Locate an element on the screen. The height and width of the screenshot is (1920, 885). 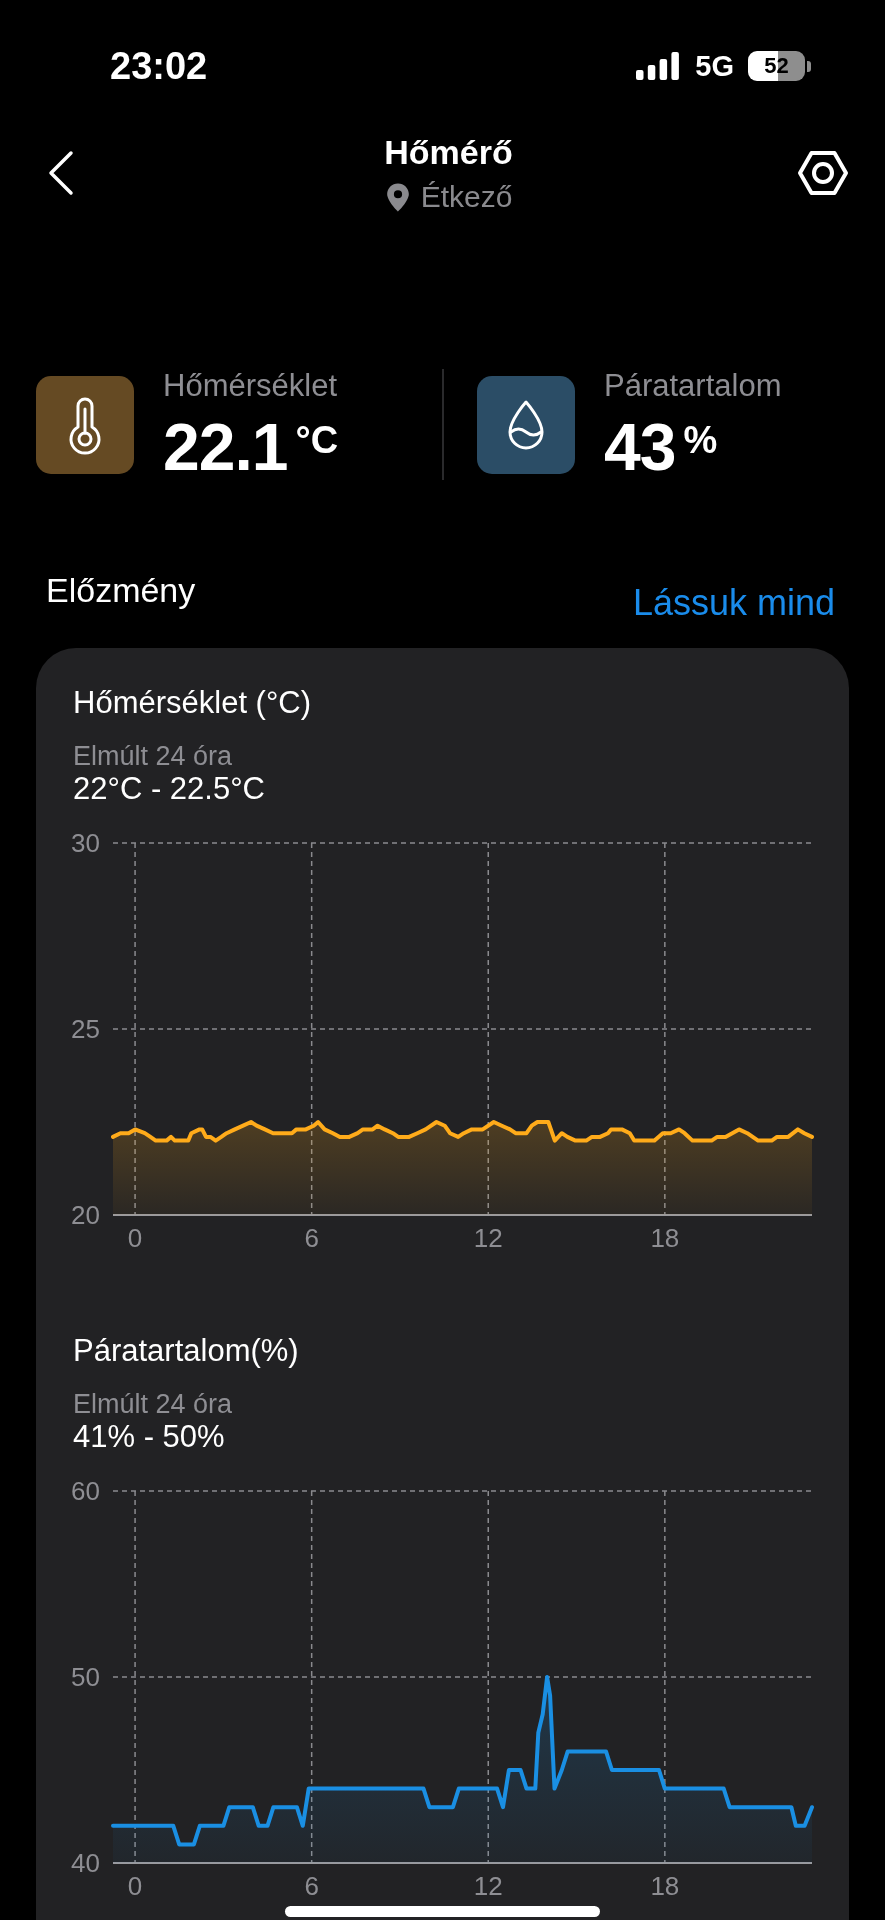
metric-unit: °C is located at coordinates (317, 440).